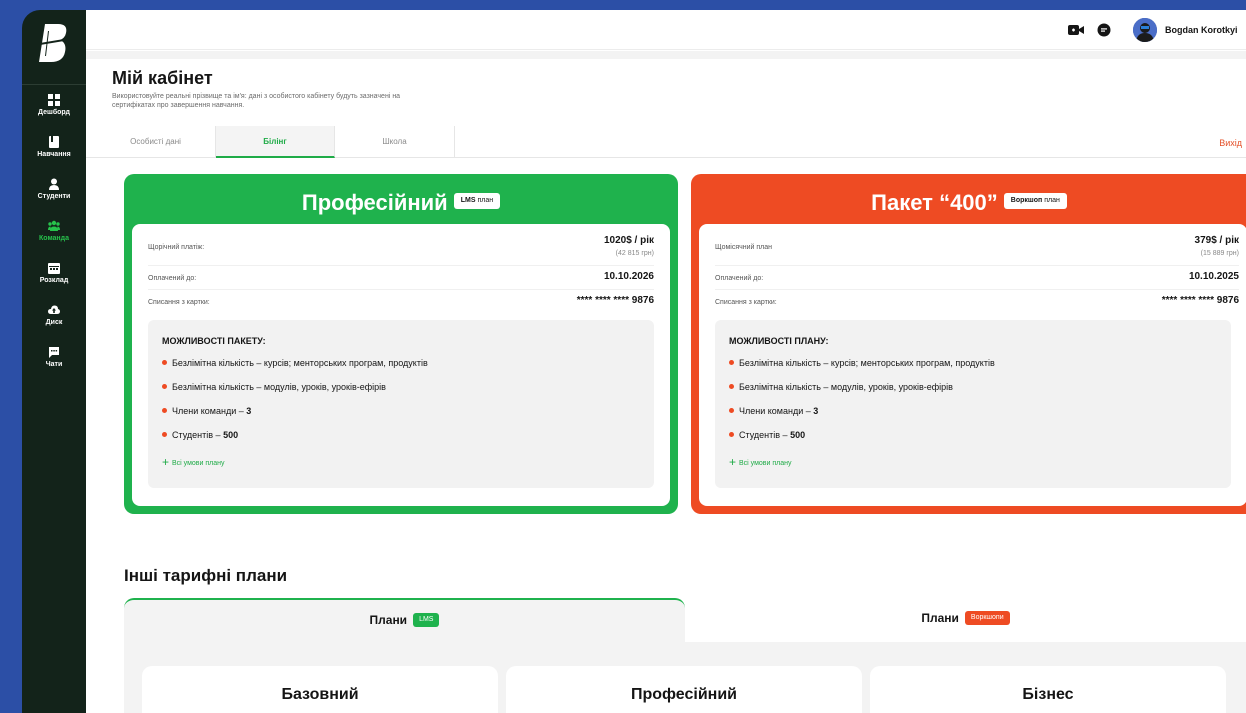 The height and width of the screenshot is (713, 1246). I want to click on plan-header: Професійний LMS план, so click(401, 203).